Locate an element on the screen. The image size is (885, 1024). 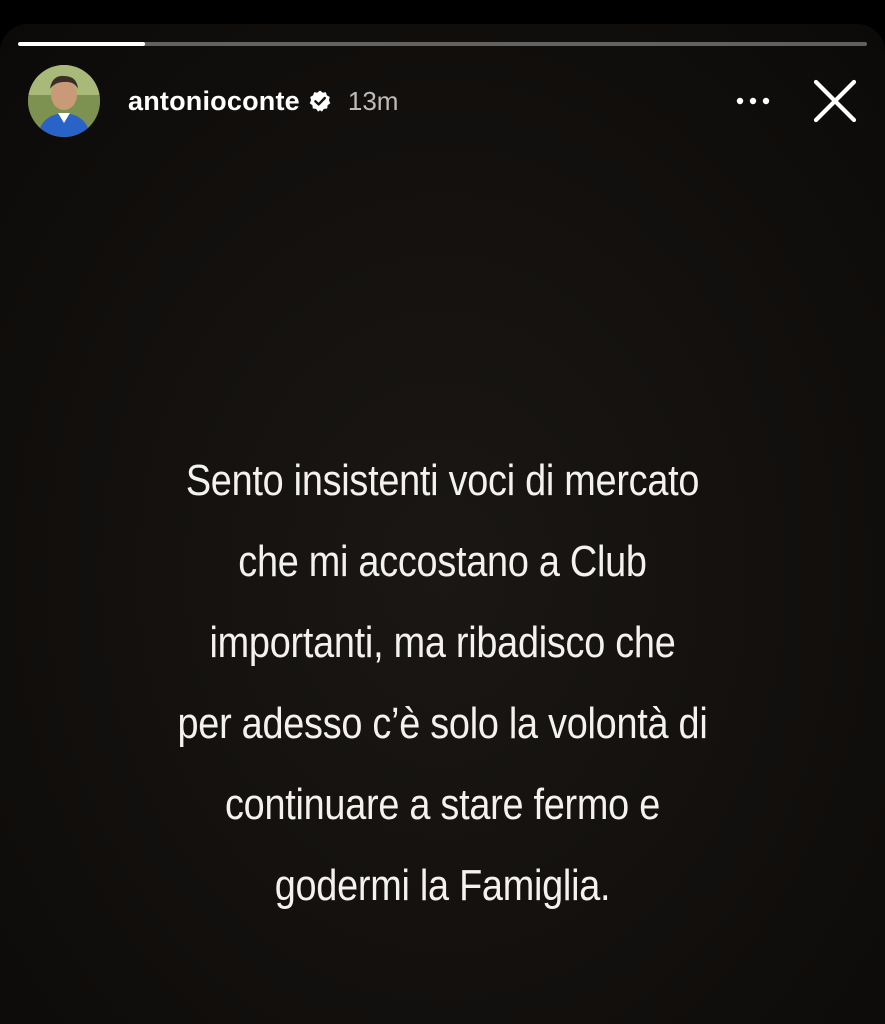
more-options-button is located at coordinates (753, 101).